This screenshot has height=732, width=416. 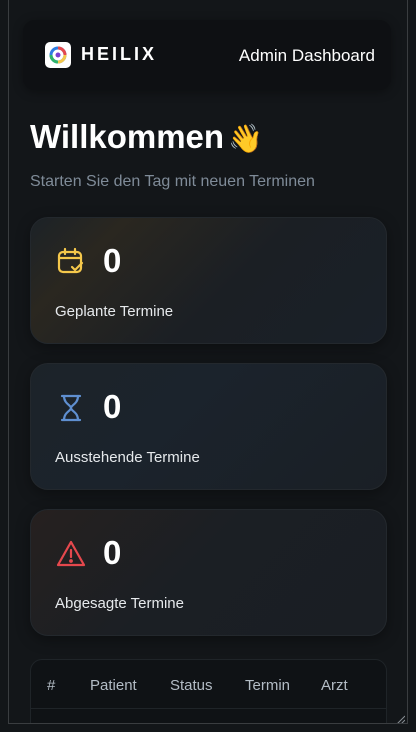 What do you see at coordinates (127, 136) in the screenshot?
I see `welcome-text: Willkommen` at bounding box center [127, 136].